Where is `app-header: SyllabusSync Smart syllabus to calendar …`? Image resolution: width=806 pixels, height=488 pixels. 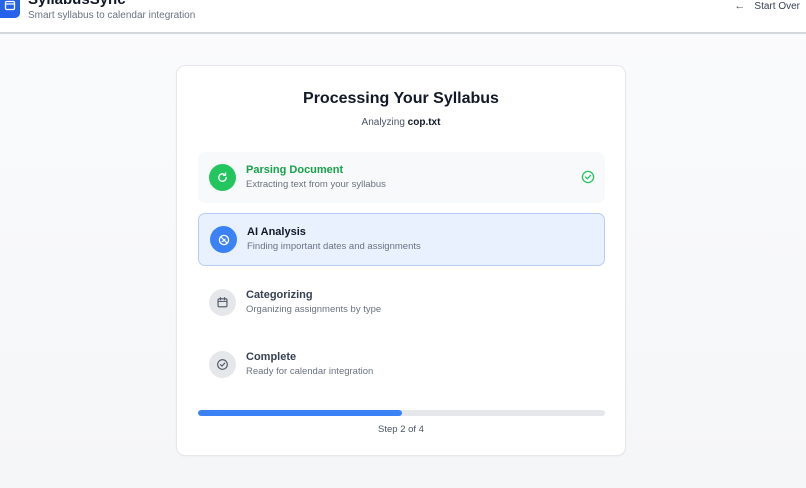 app-header: SyllabusSync Smart syllabus to calendar … is located at coordinates (403, 17).